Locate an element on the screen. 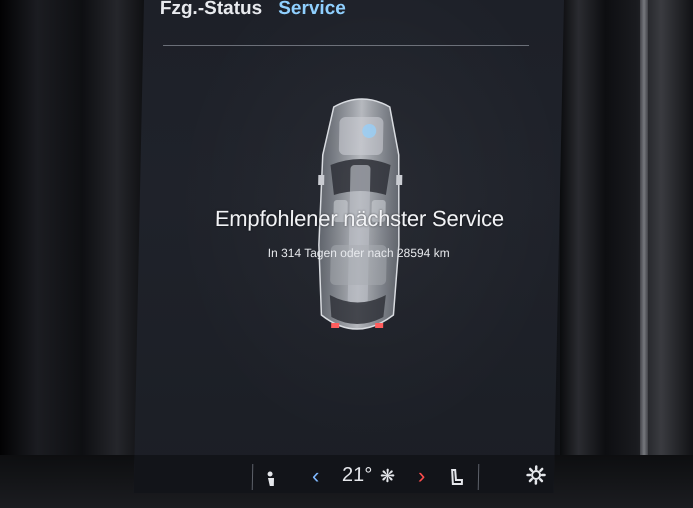  tab-fzg-status: Fzg.-Status is located at coordinates (211, 10).